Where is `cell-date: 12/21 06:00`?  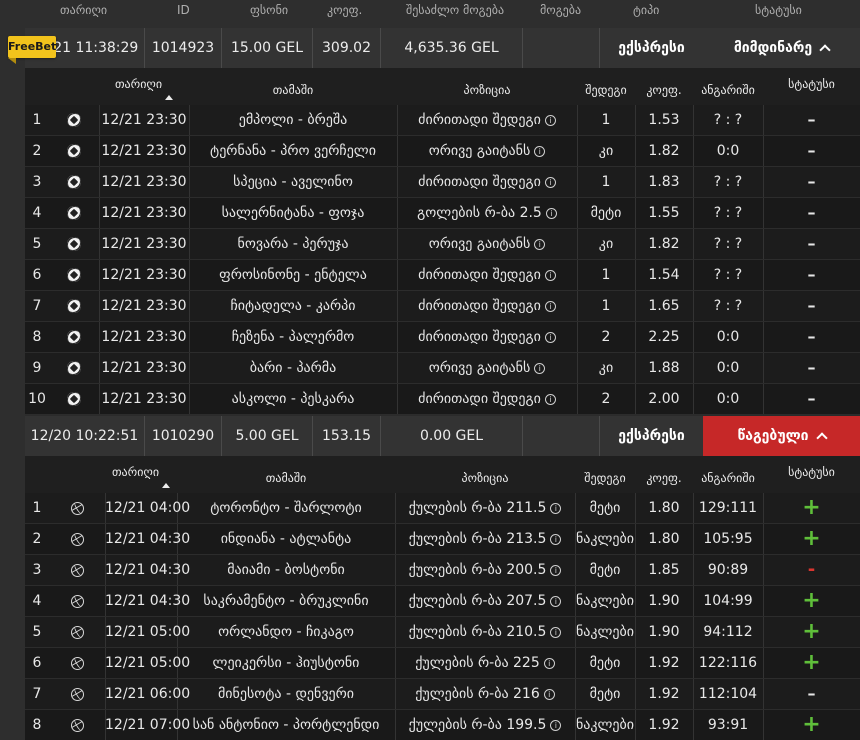
cell-date: 12/21 06:00 is located at coordinates (148, 694).